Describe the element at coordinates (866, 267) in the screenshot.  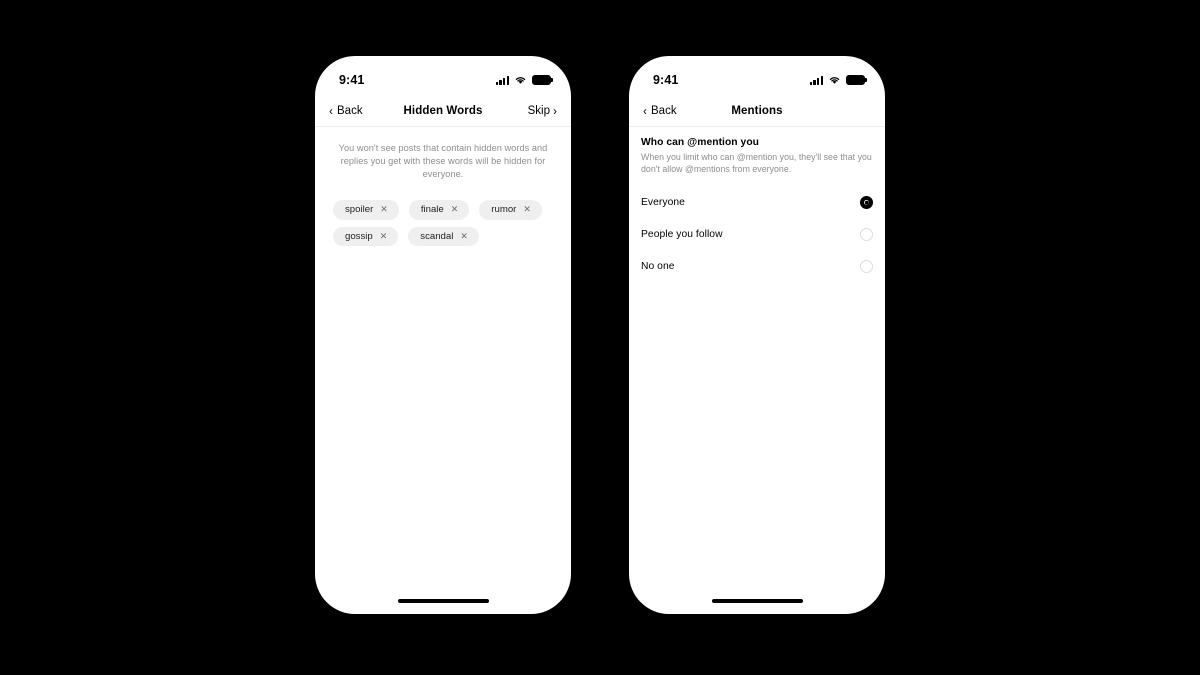
I see `radio-no-one` at that location.